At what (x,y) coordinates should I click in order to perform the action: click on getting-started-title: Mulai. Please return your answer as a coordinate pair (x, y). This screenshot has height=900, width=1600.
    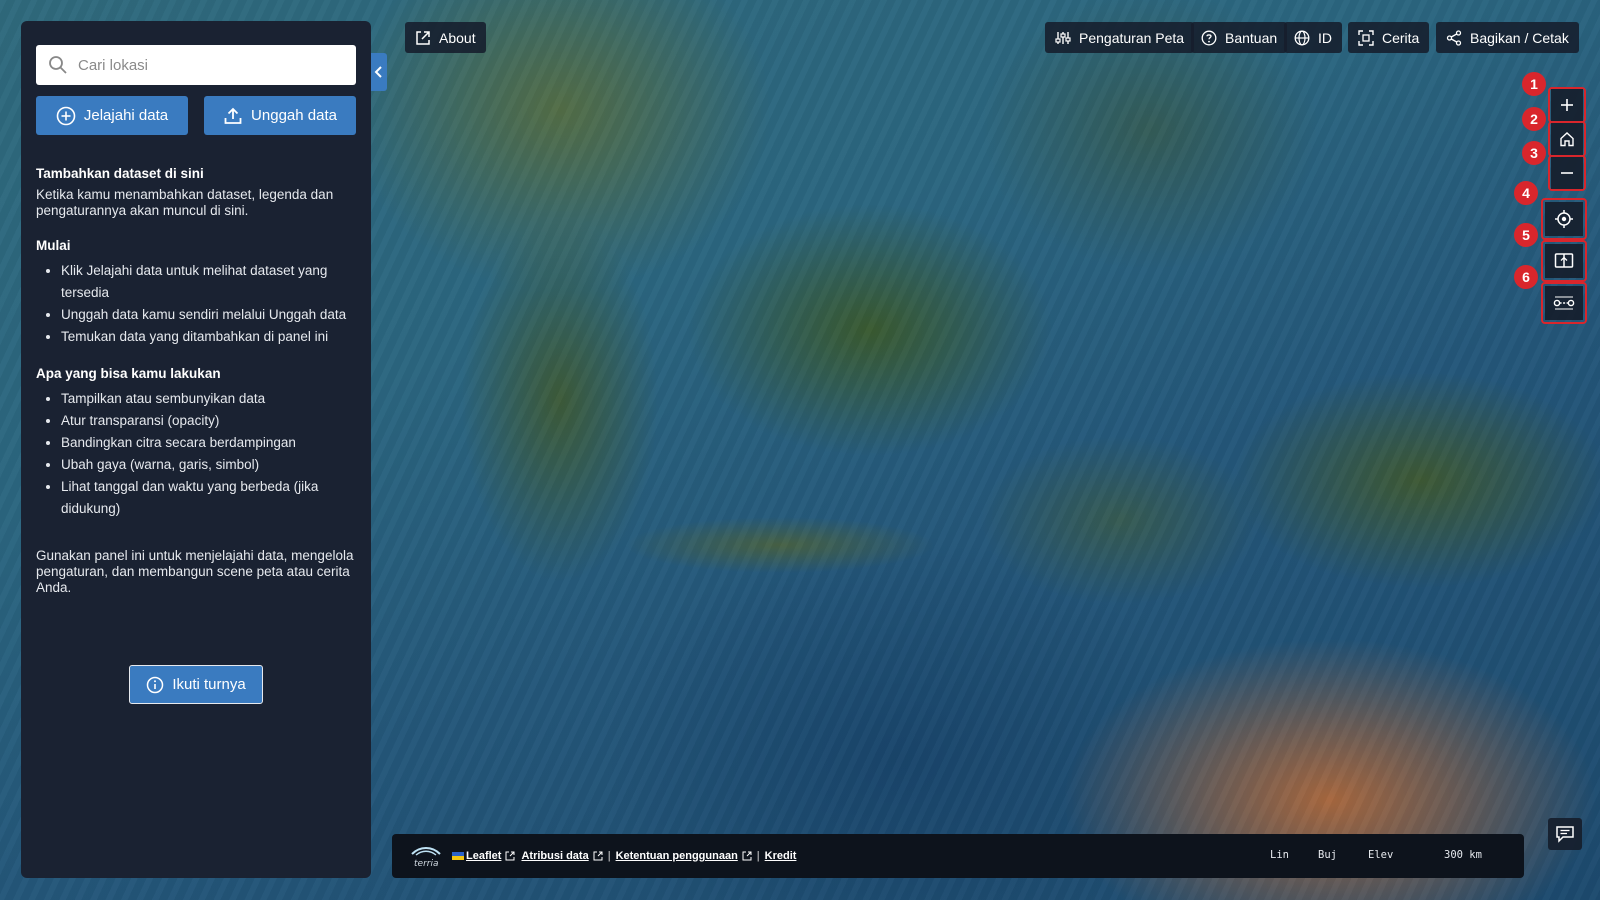
    Looking at the image, I should click on (53, 245).